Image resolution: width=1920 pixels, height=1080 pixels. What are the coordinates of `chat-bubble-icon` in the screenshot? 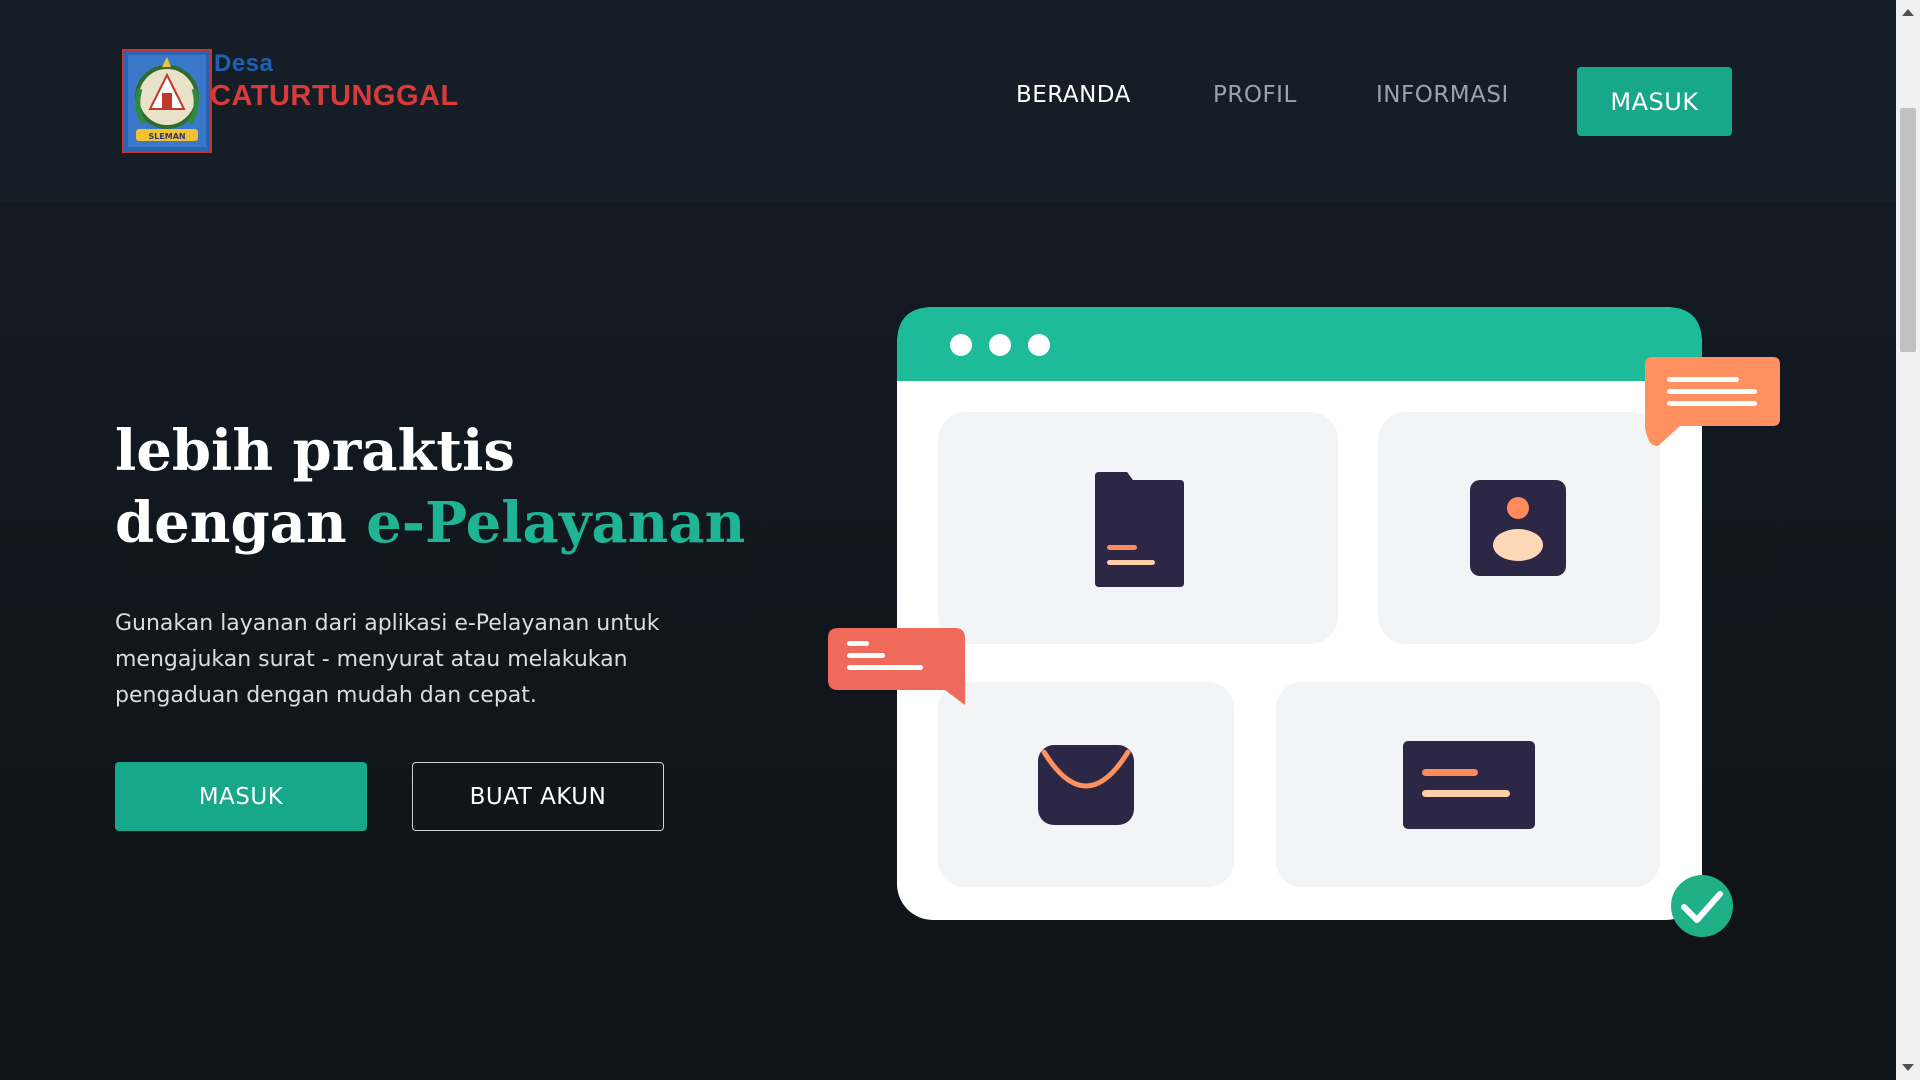 It's located at (1712, 401).